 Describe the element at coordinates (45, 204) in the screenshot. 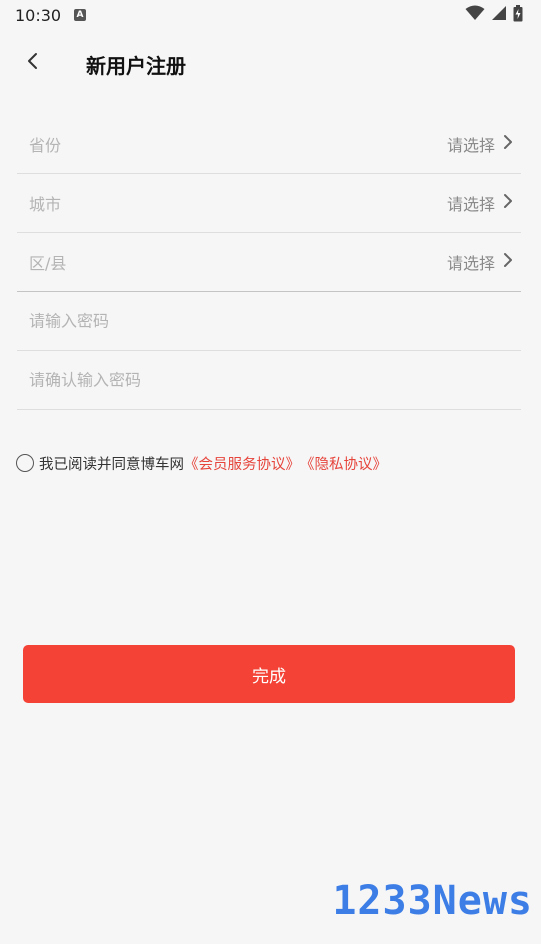

I see `city-label: 城市` at that location.